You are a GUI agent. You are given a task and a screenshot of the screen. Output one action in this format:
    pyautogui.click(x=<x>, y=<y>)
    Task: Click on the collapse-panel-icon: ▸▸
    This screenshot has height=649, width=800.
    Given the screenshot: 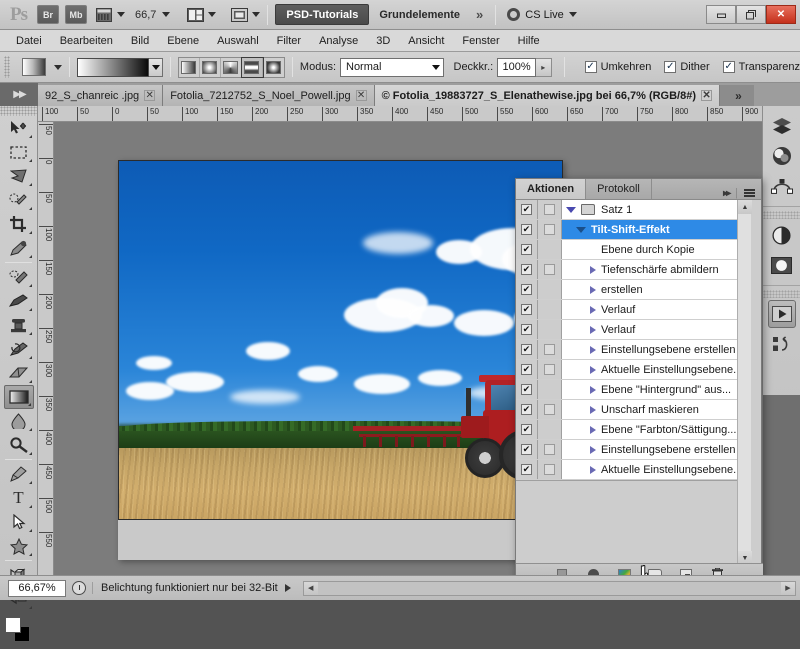 What is the action you would take?
    pyautogui.click(x=727, y=193)
    